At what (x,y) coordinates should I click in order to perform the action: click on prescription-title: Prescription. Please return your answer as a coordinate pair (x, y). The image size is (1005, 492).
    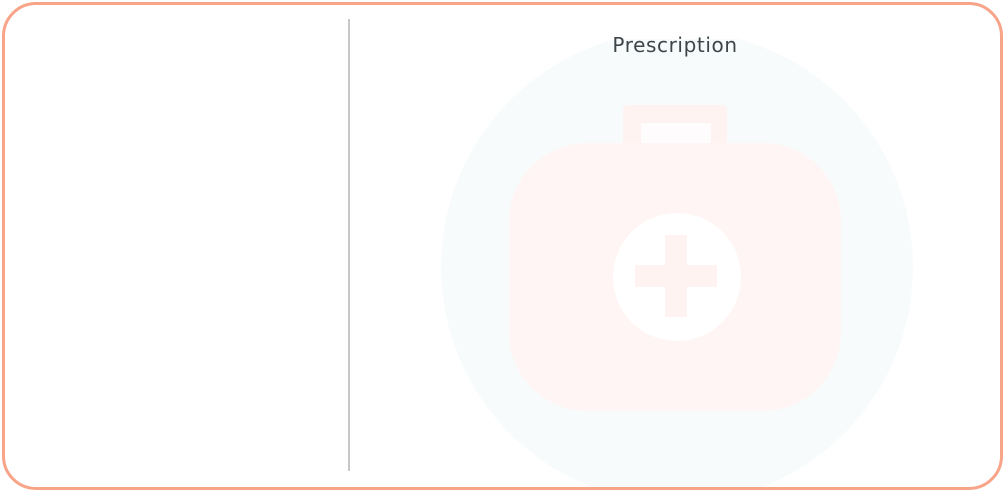
    Looking at the image, I should click on (675, 45).